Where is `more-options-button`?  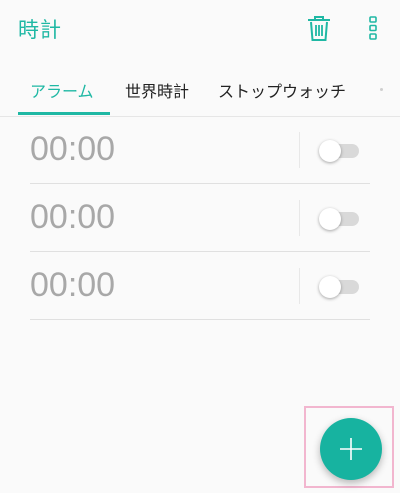
more-options-button is located at coordinates (373, 28).